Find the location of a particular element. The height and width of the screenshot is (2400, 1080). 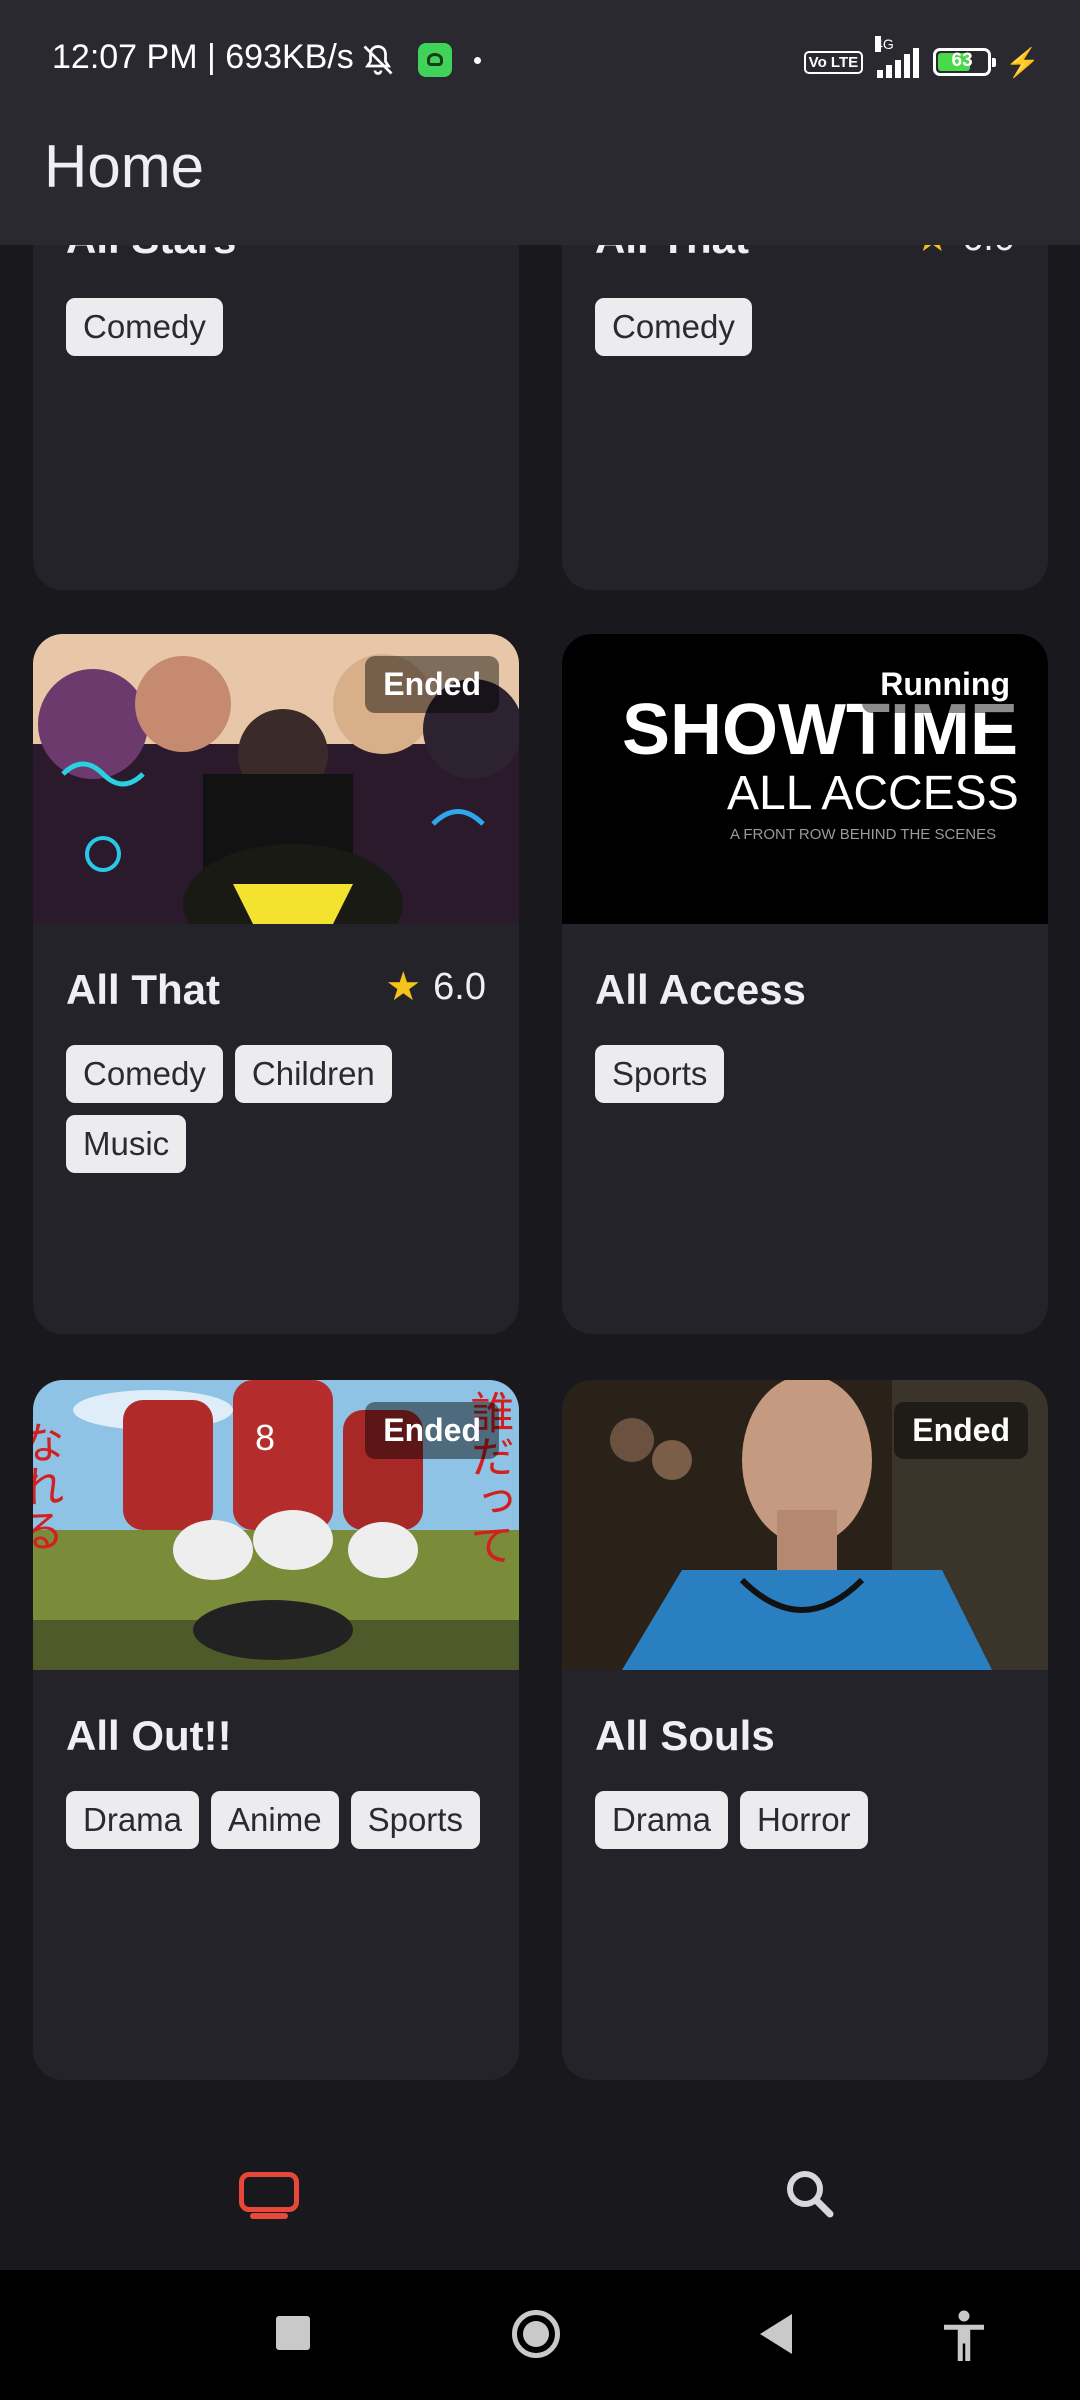

genre-list: Drama Anime Sports is located at coordinates (282, 1820).